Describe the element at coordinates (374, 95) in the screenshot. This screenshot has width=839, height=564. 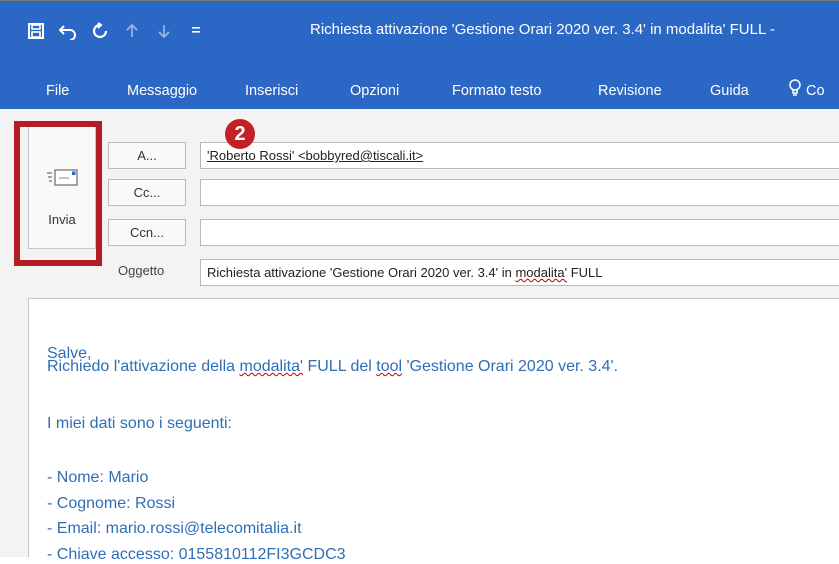
I see `tab-opzioni: Opzioni` at that location.